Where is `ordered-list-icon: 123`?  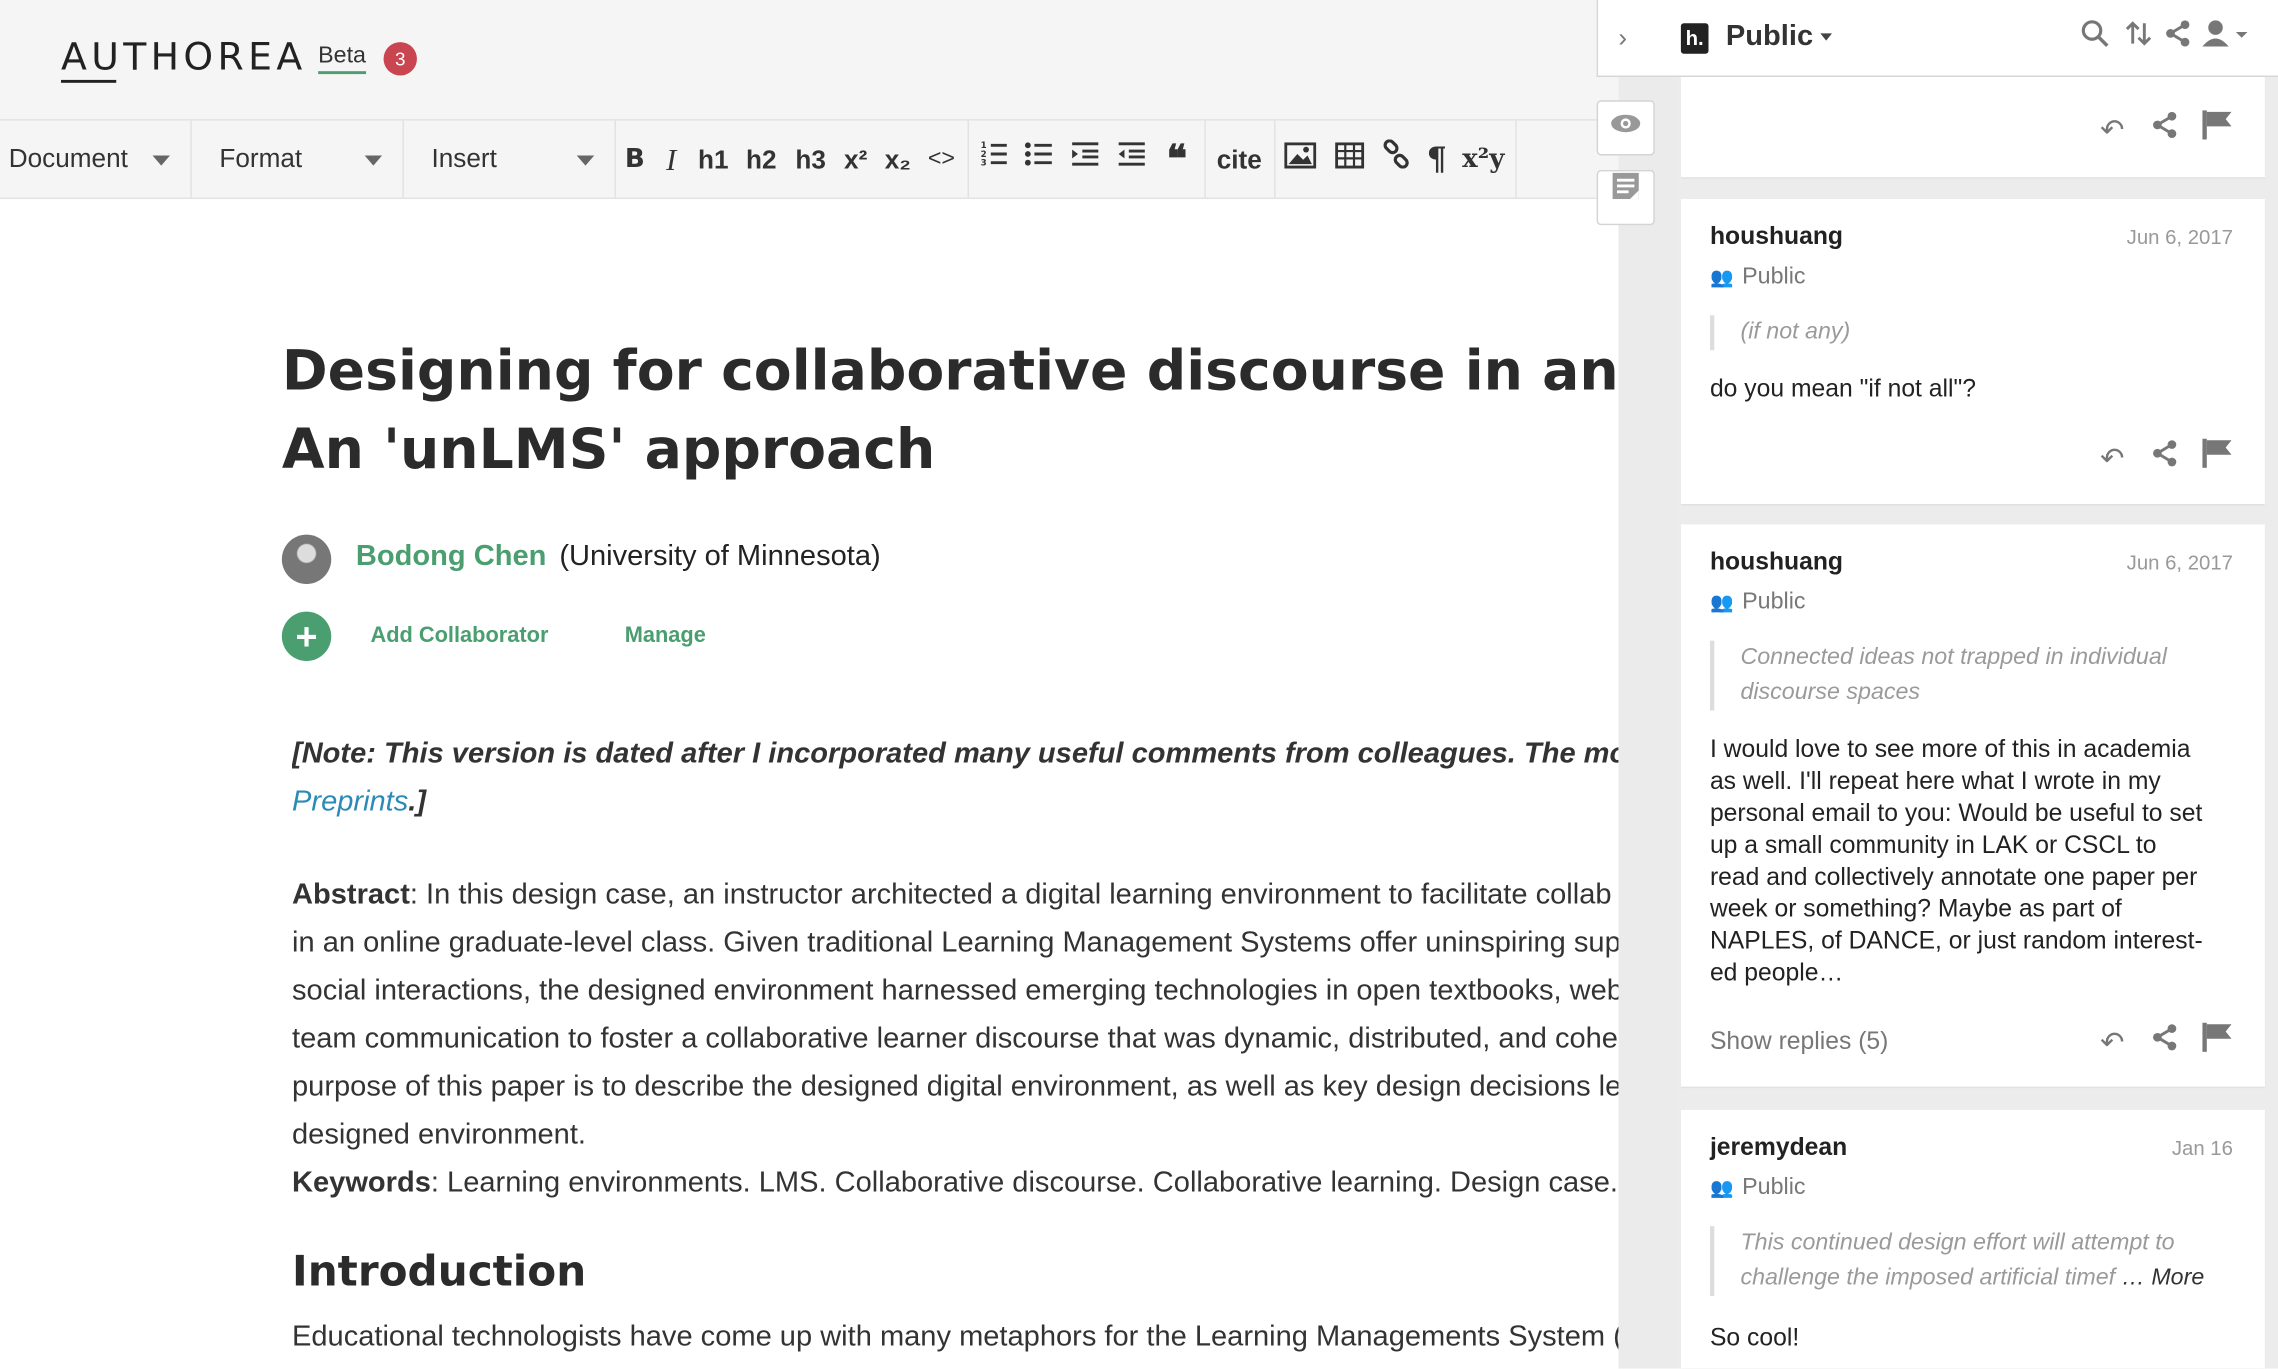
ordered-list-icon: 123 is located at coordinates (994, 155).